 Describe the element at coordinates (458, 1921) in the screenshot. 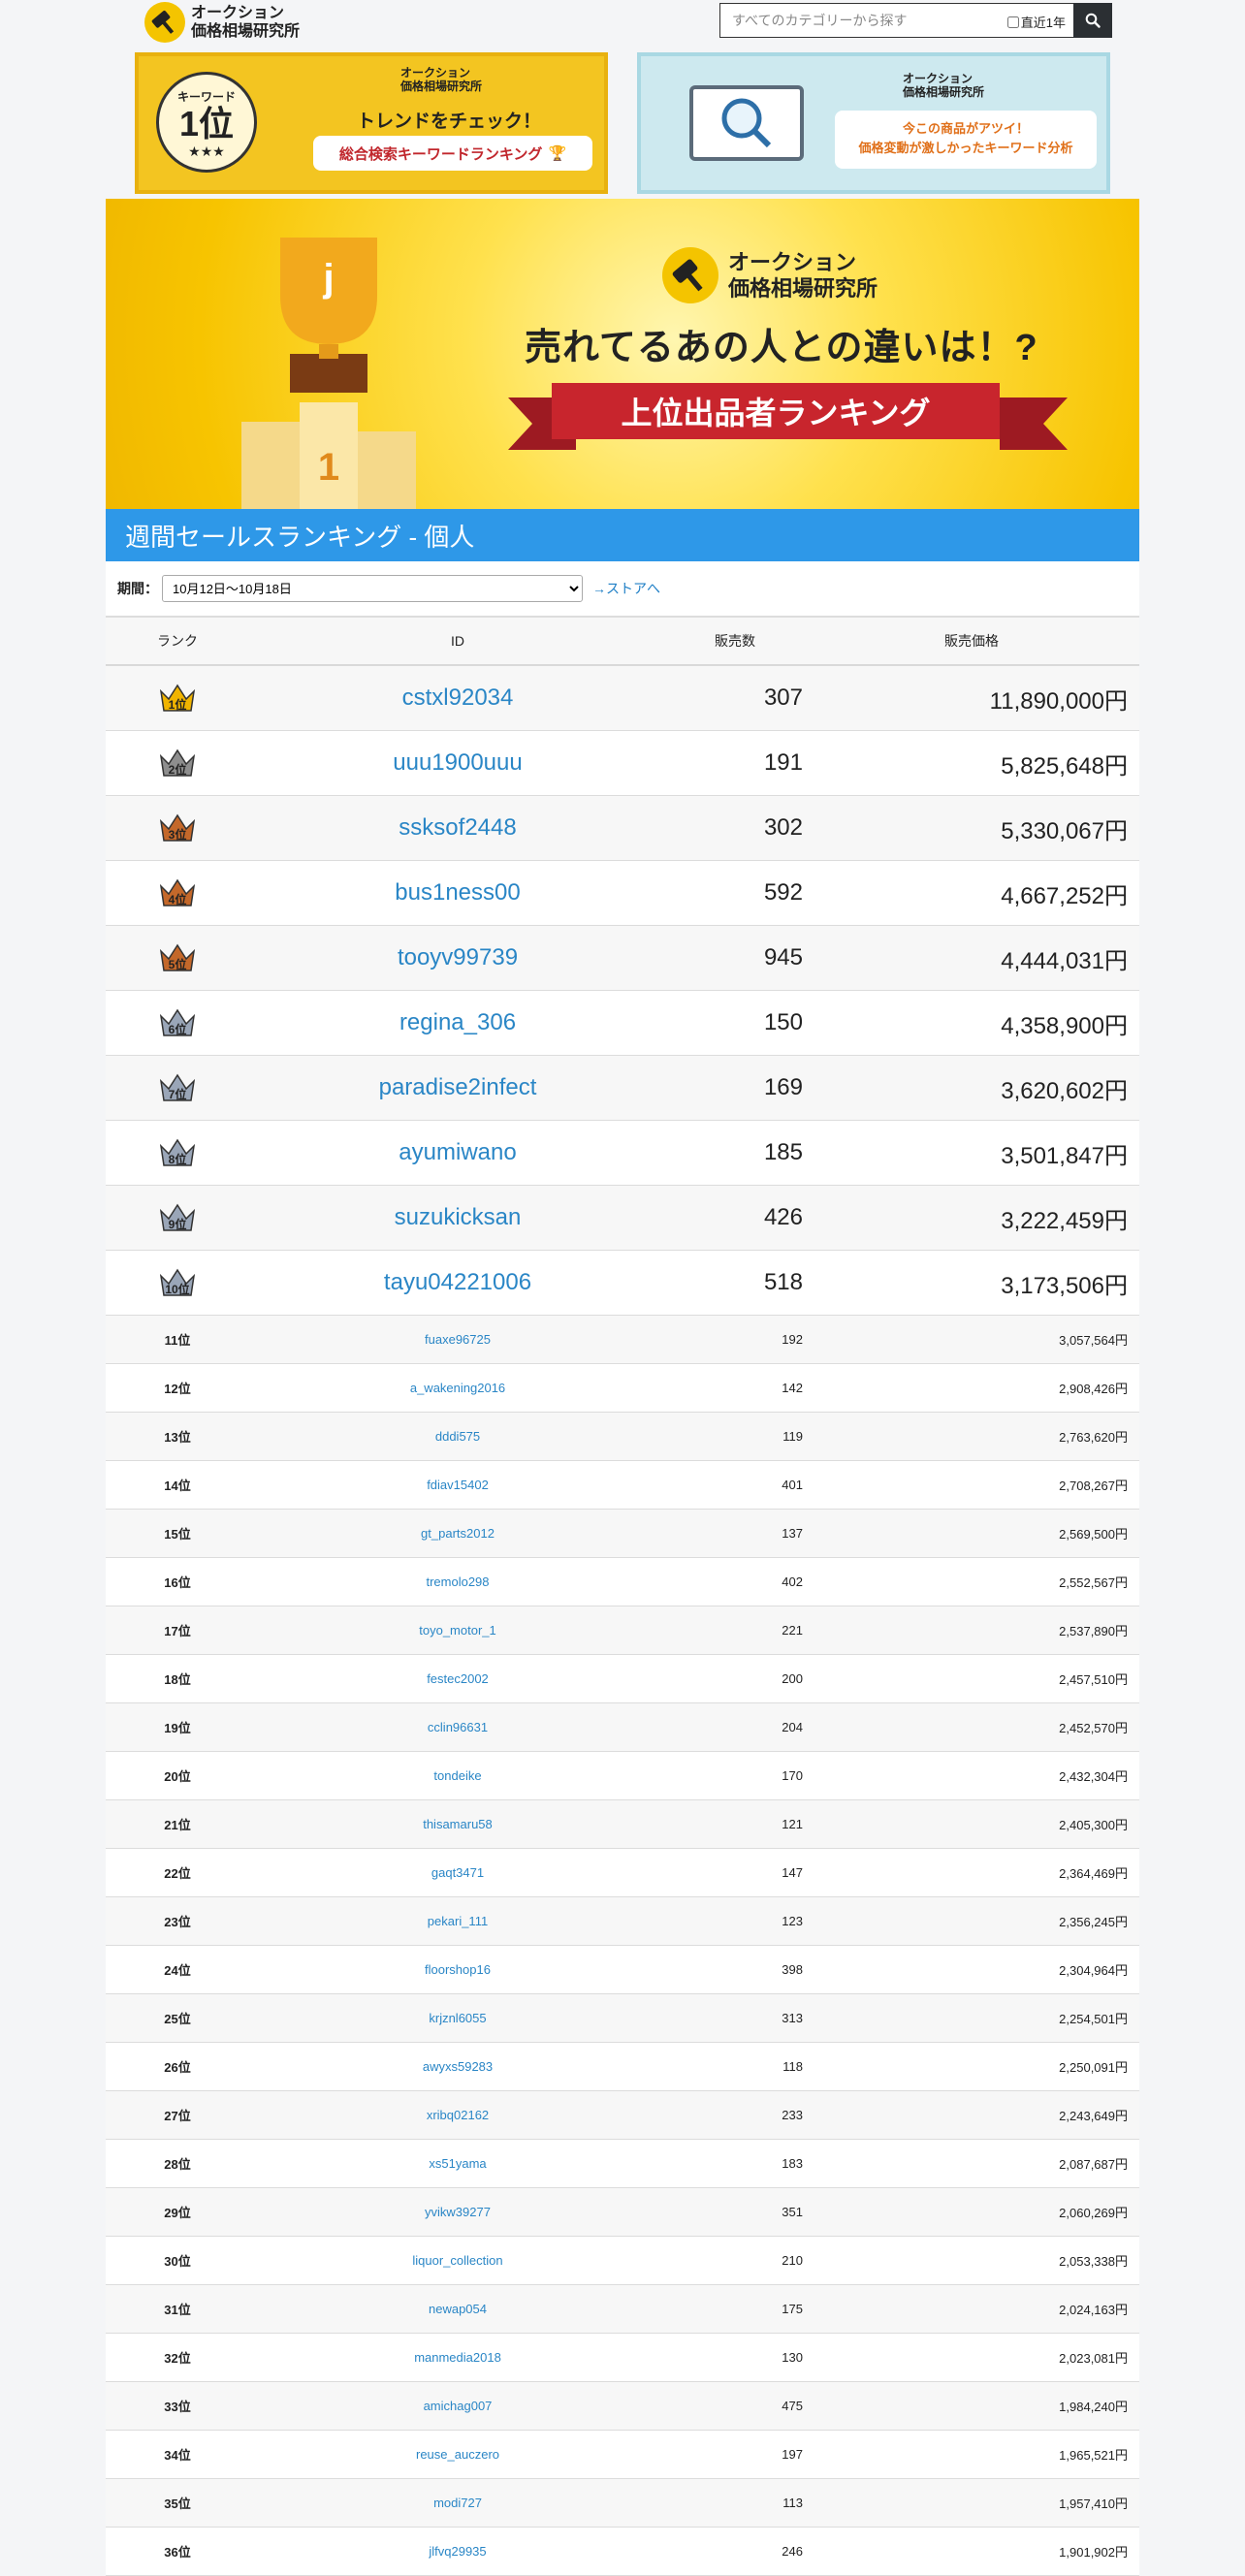

I see `seller-id-link: pekari_111` at that location.